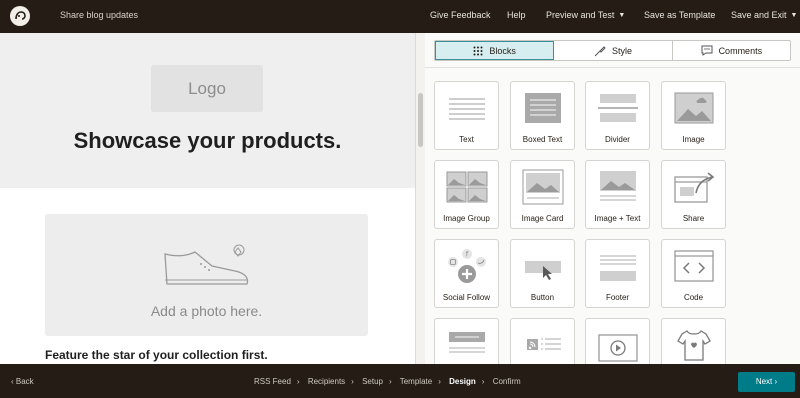 This screenshot has width=800, height=398. I want to click on block-text: Text, so click(466, 115).